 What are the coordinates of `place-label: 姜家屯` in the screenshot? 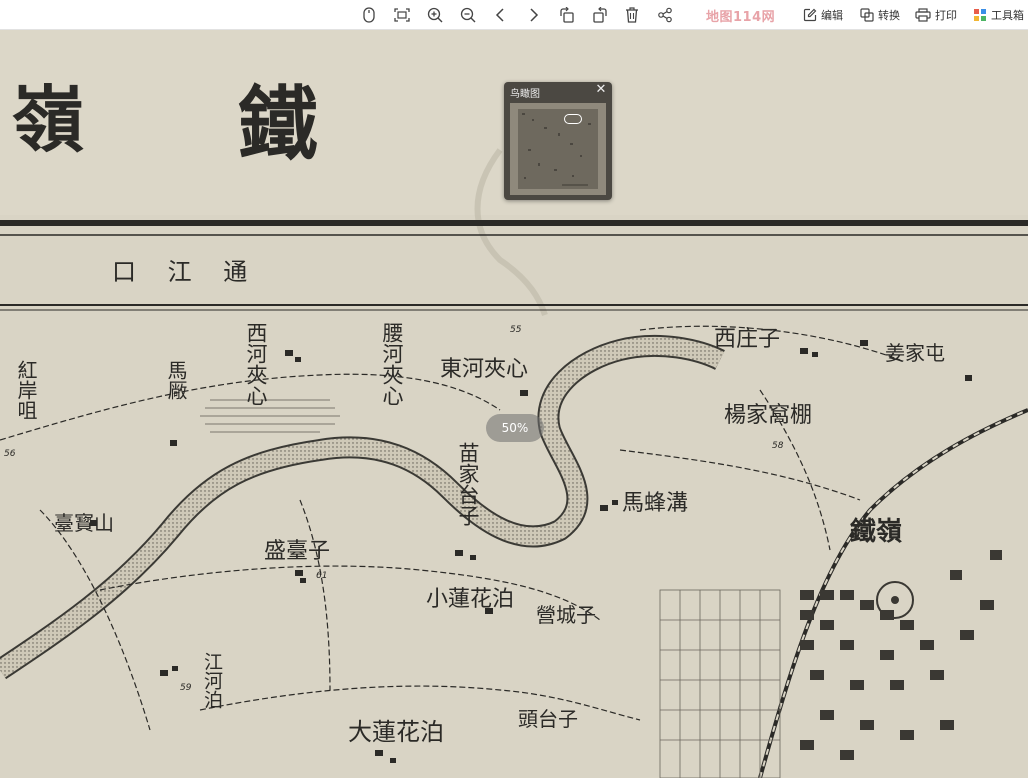 It's located at (915, 353).